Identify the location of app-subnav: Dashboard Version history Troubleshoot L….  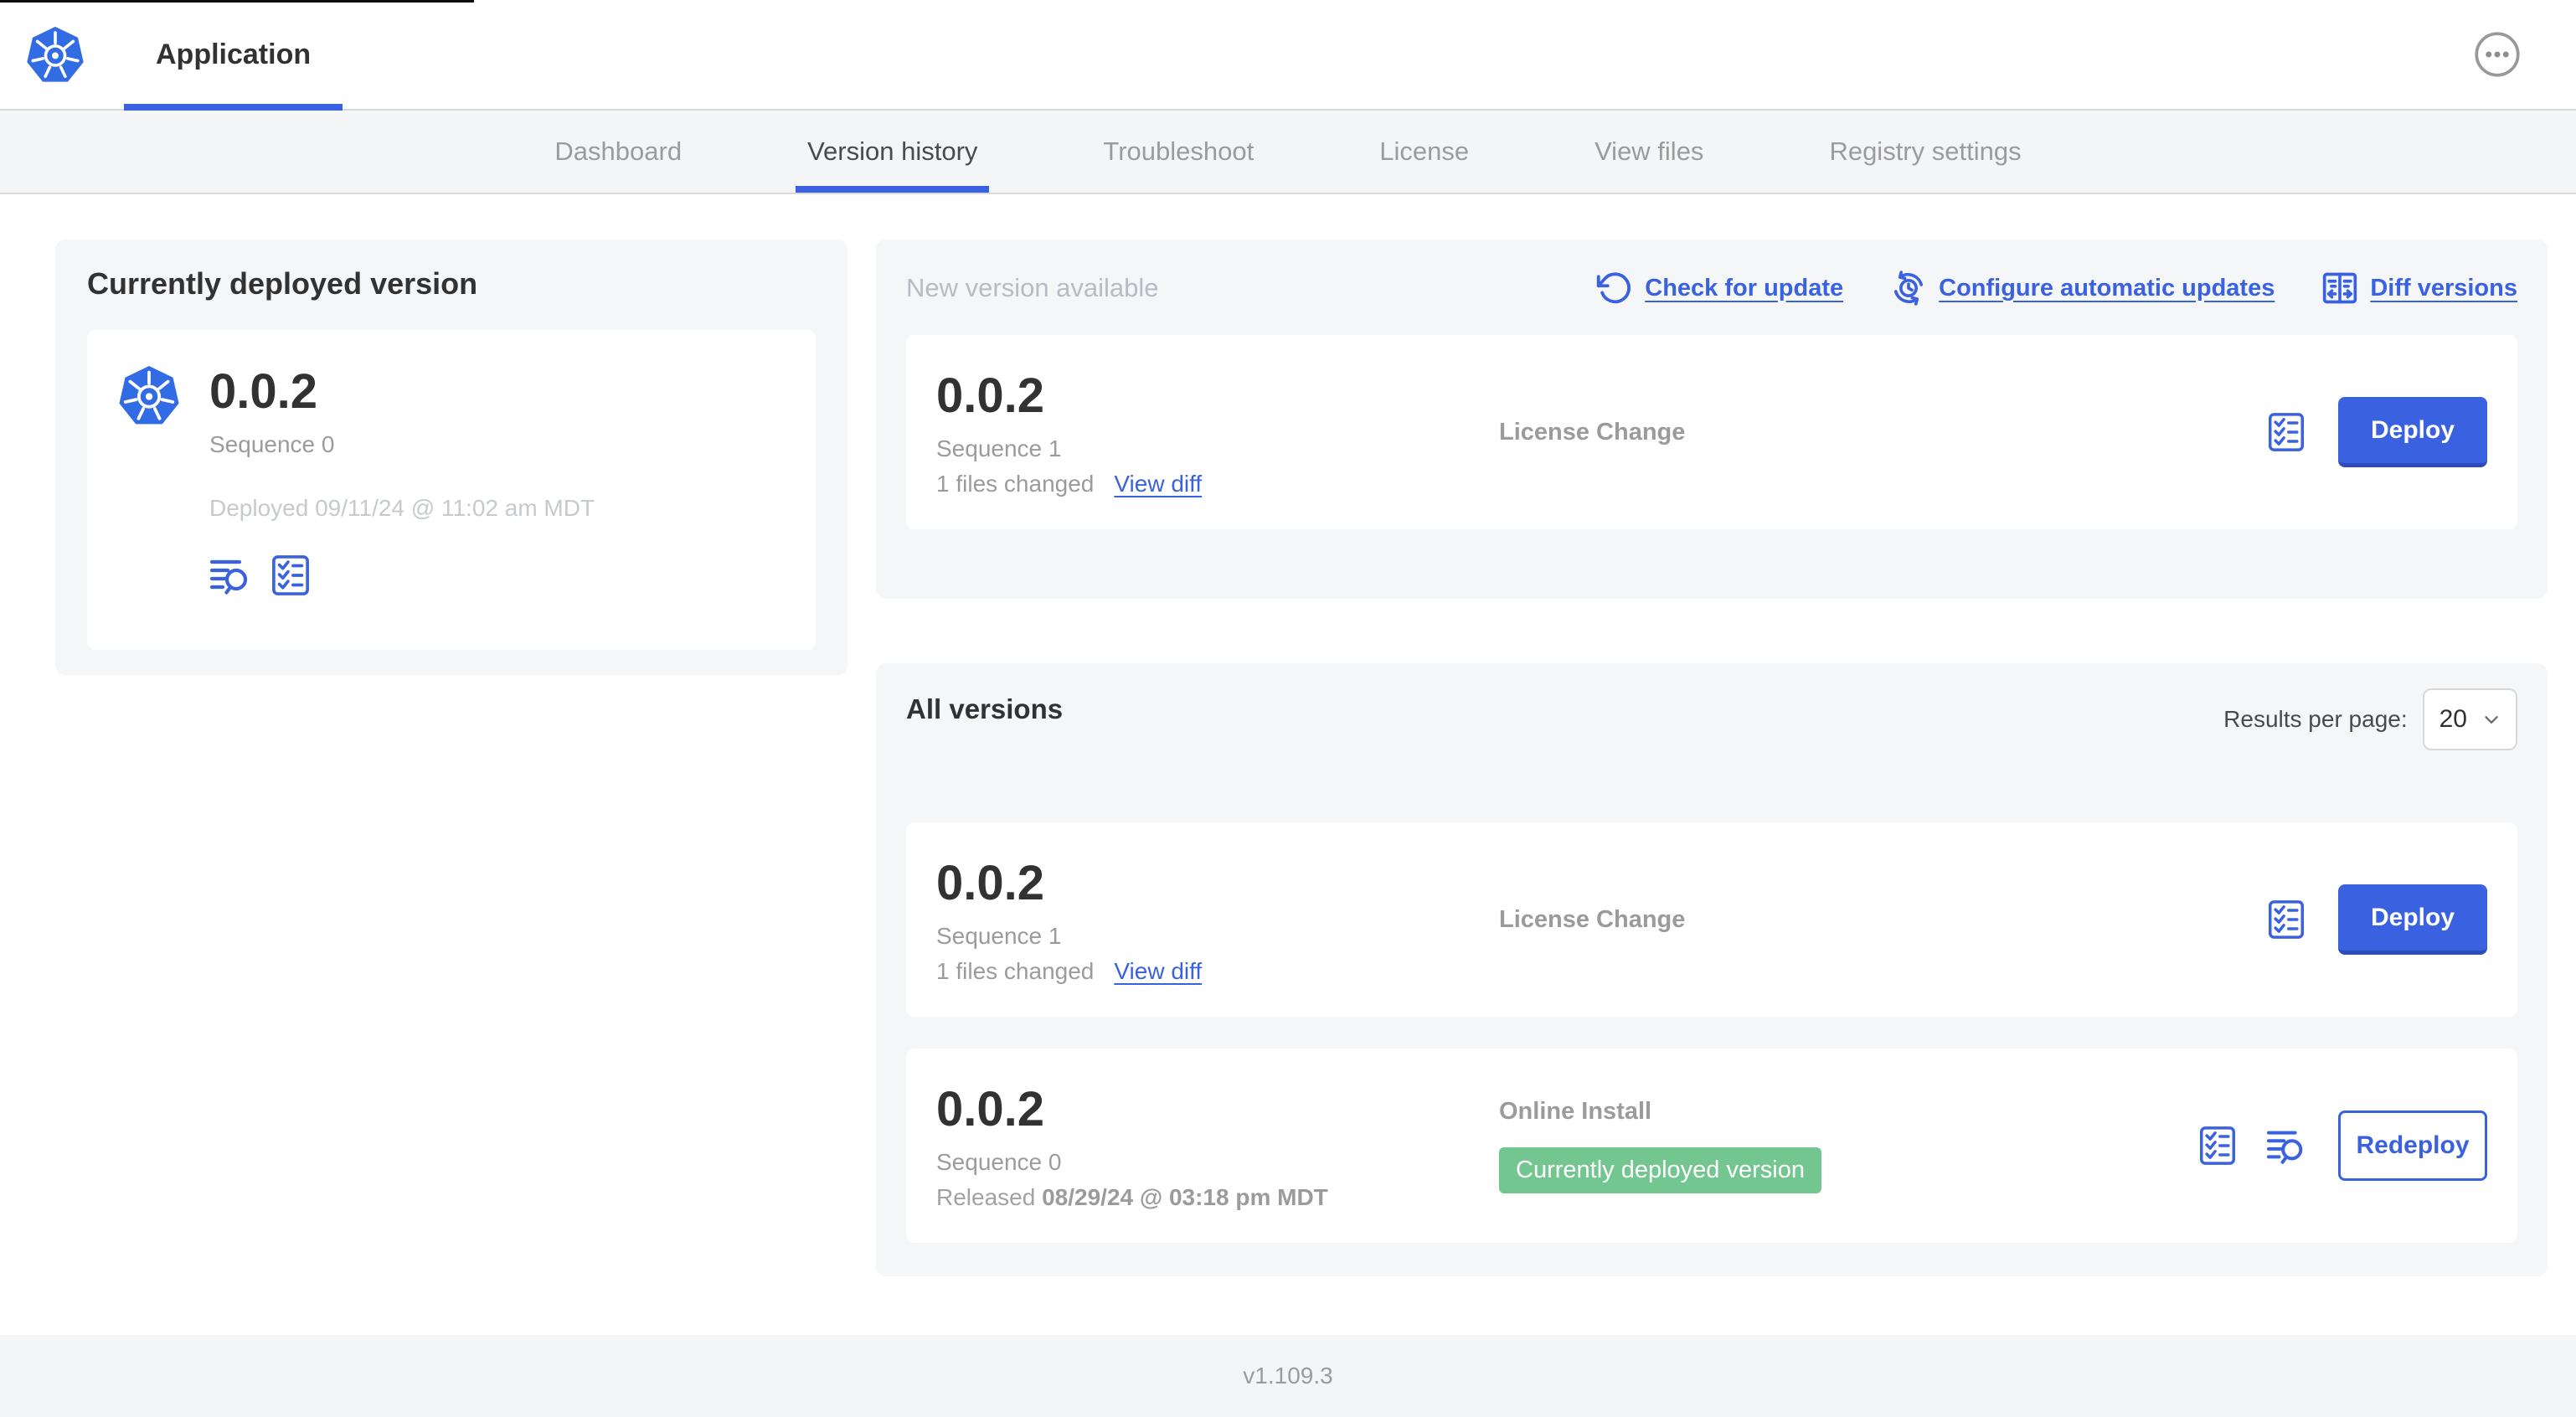
(1288, 152).